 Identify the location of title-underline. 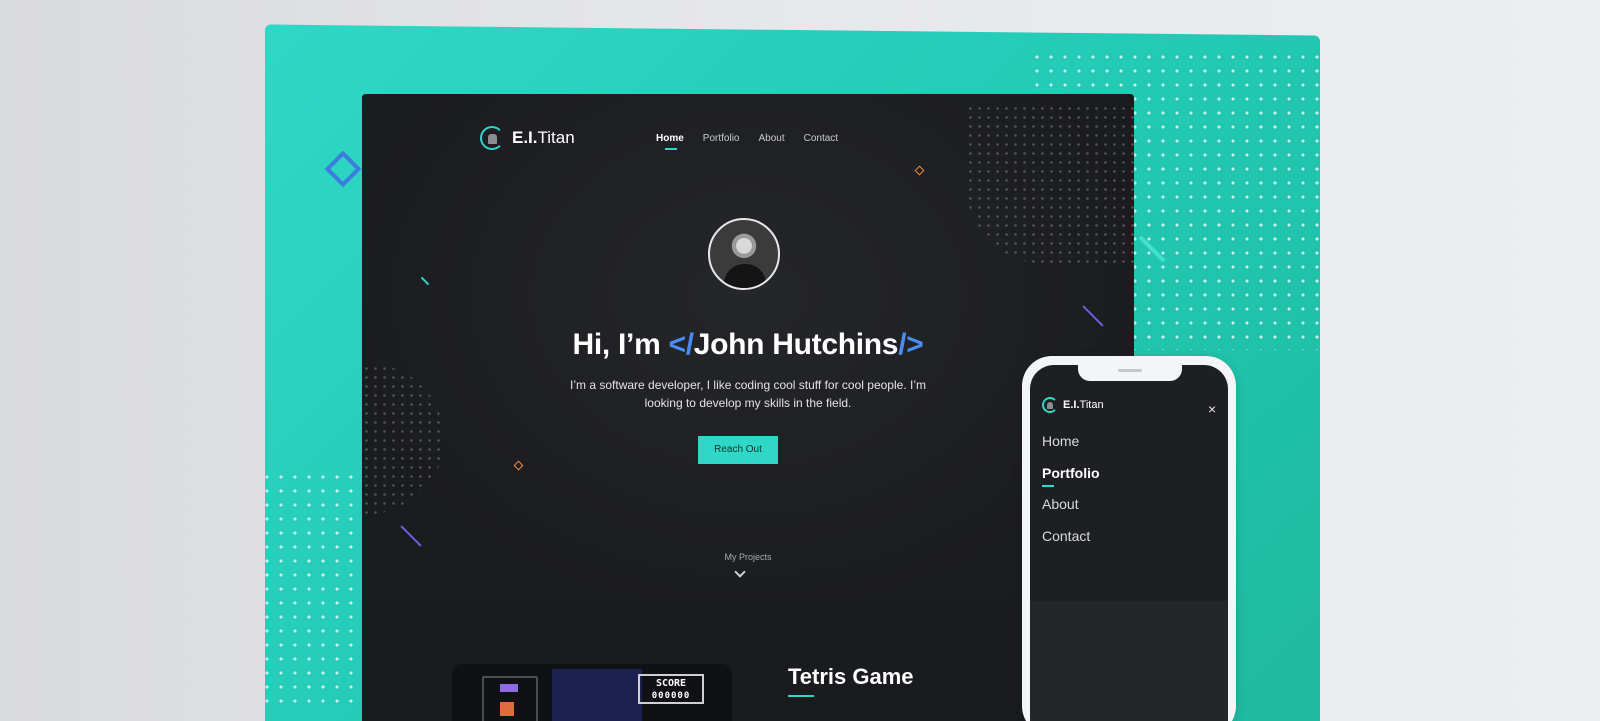
(801, 696).